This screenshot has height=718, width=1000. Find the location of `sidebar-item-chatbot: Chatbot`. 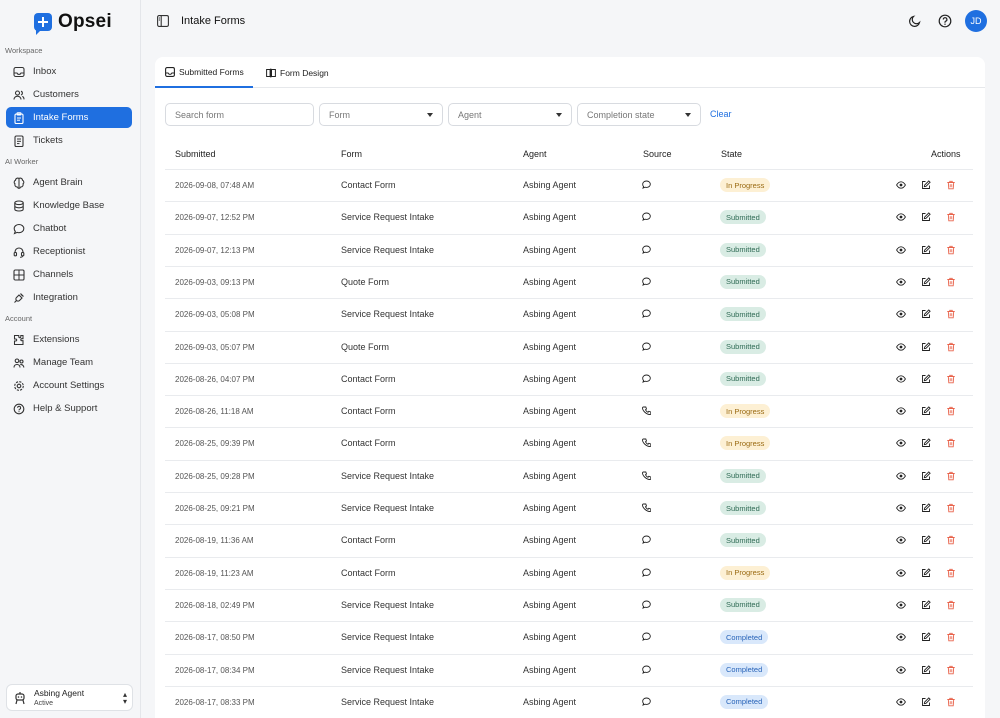

sidebar-item-chatbot: Chatbot is located at coordinates (69, 228).